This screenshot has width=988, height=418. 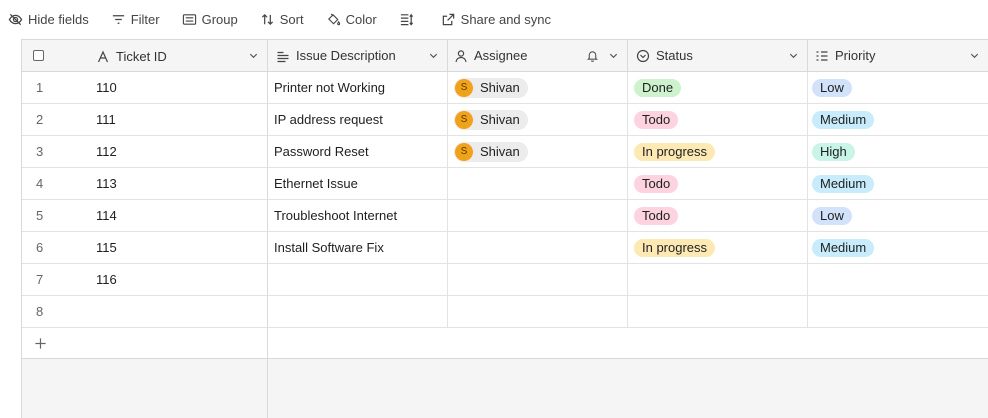 I want to click on share-and-sync-button: Share and sync, so click(x=496, y=19).